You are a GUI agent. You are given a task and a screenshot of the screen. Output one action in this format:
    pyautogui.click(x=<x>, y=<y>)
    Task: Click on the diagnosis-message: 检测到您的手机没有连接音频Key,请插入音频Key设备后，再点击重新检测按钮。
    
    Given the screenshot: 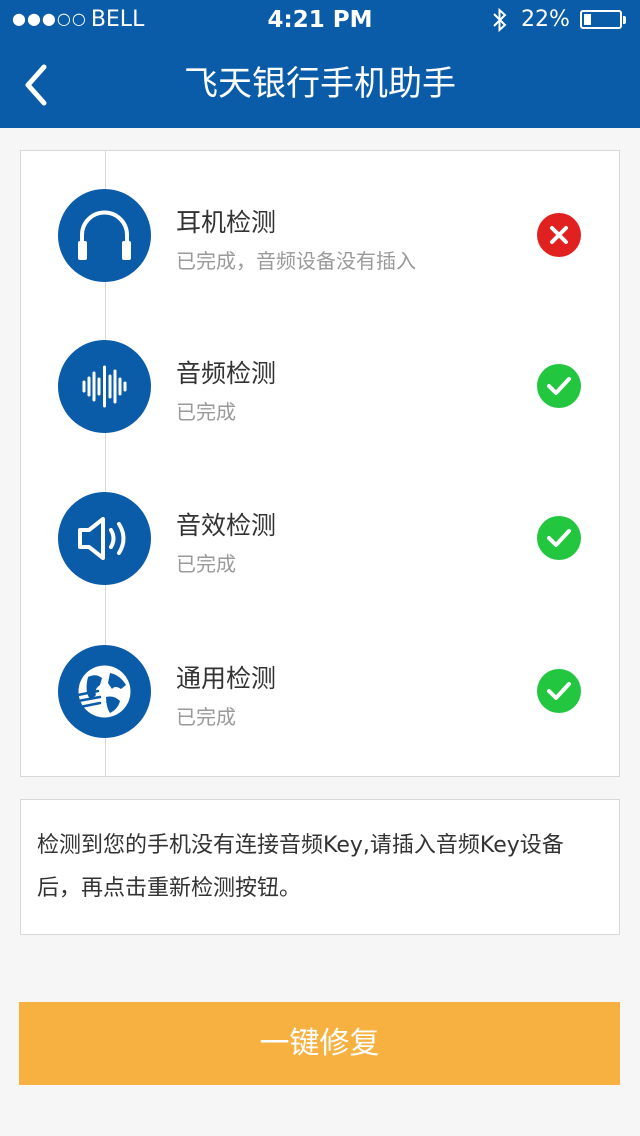 What is the action you would take?
    pyautogui.click(x=320, y=867)
    